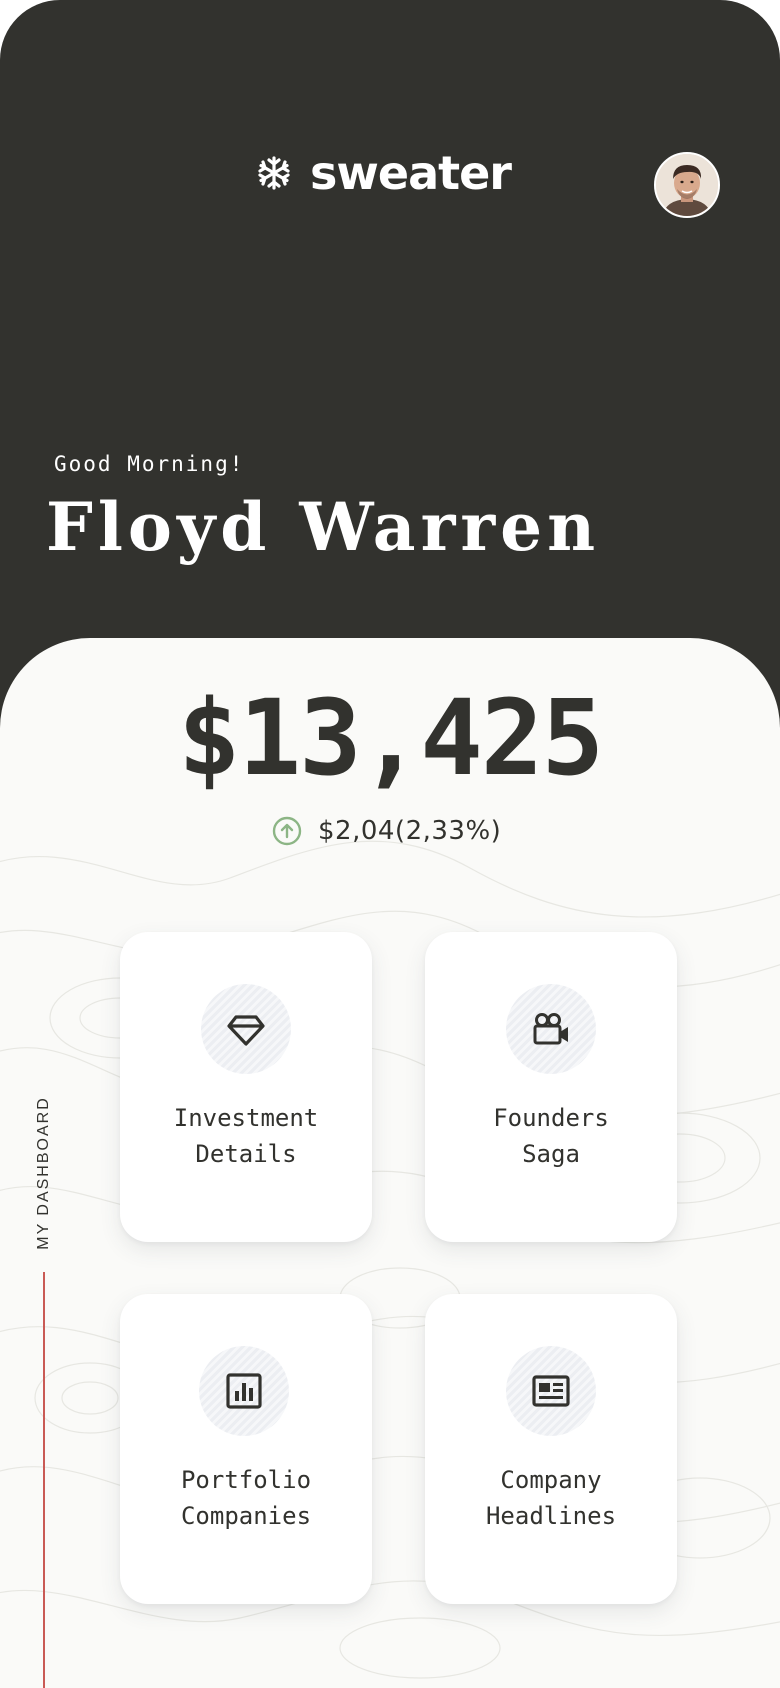 This screenshot has height=1688, width=780. I want to click on arrow-up-circle-icon, so click(287, 831).